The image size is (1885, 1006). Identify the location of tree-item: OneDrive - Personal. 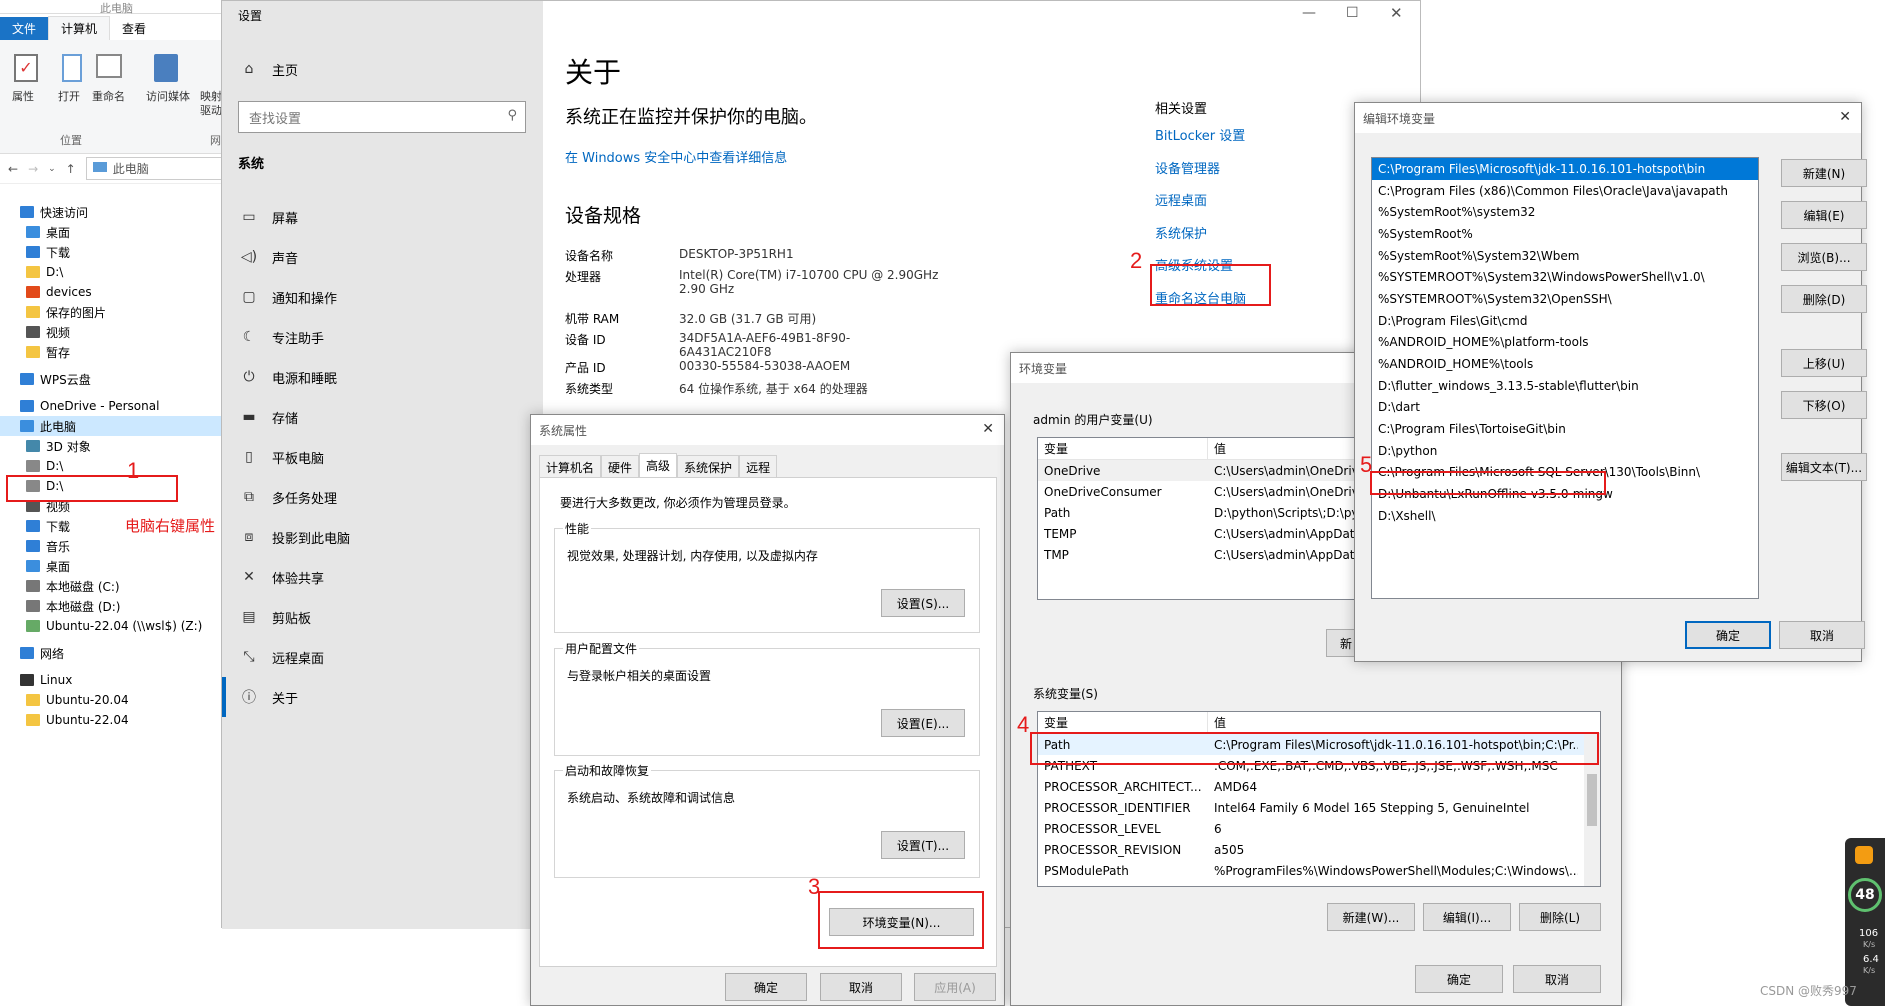
(112, 406).